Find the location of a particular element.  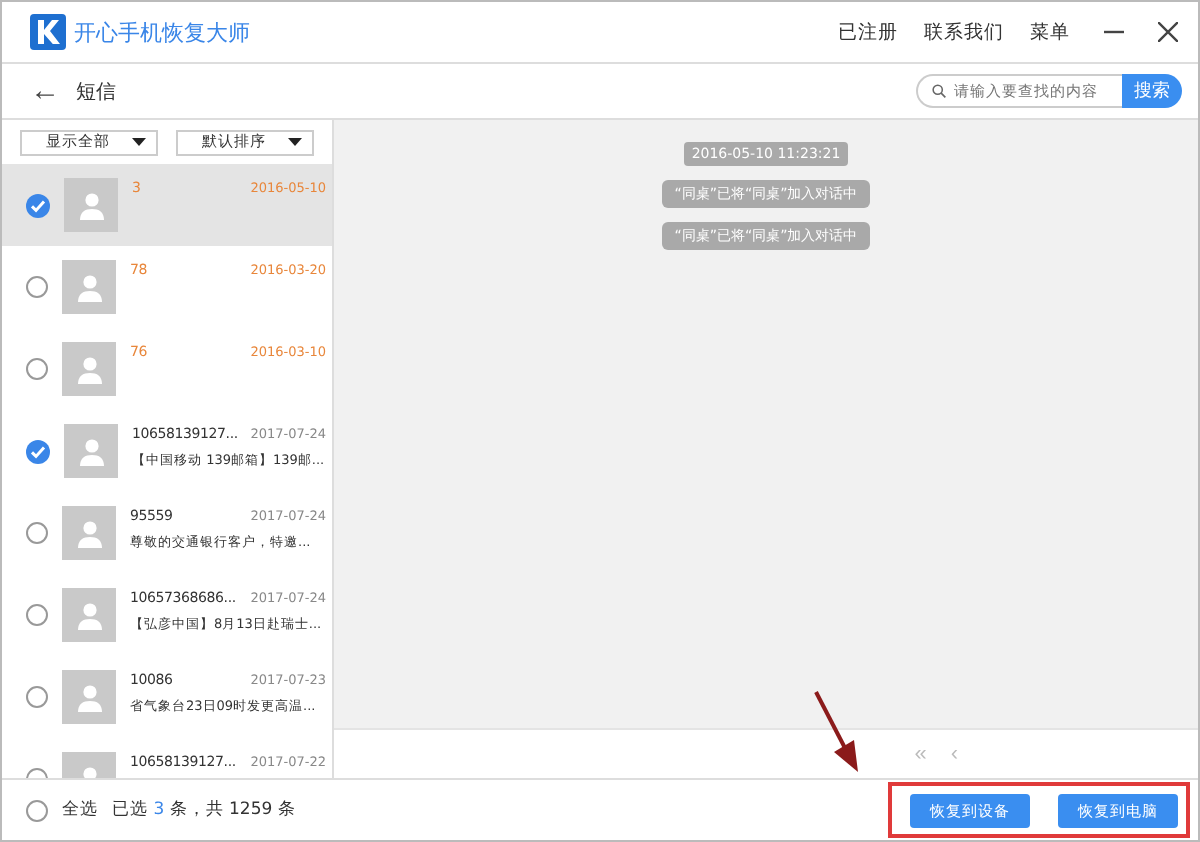

menu-link: 联系我们 is located at coordinates (964, 32).